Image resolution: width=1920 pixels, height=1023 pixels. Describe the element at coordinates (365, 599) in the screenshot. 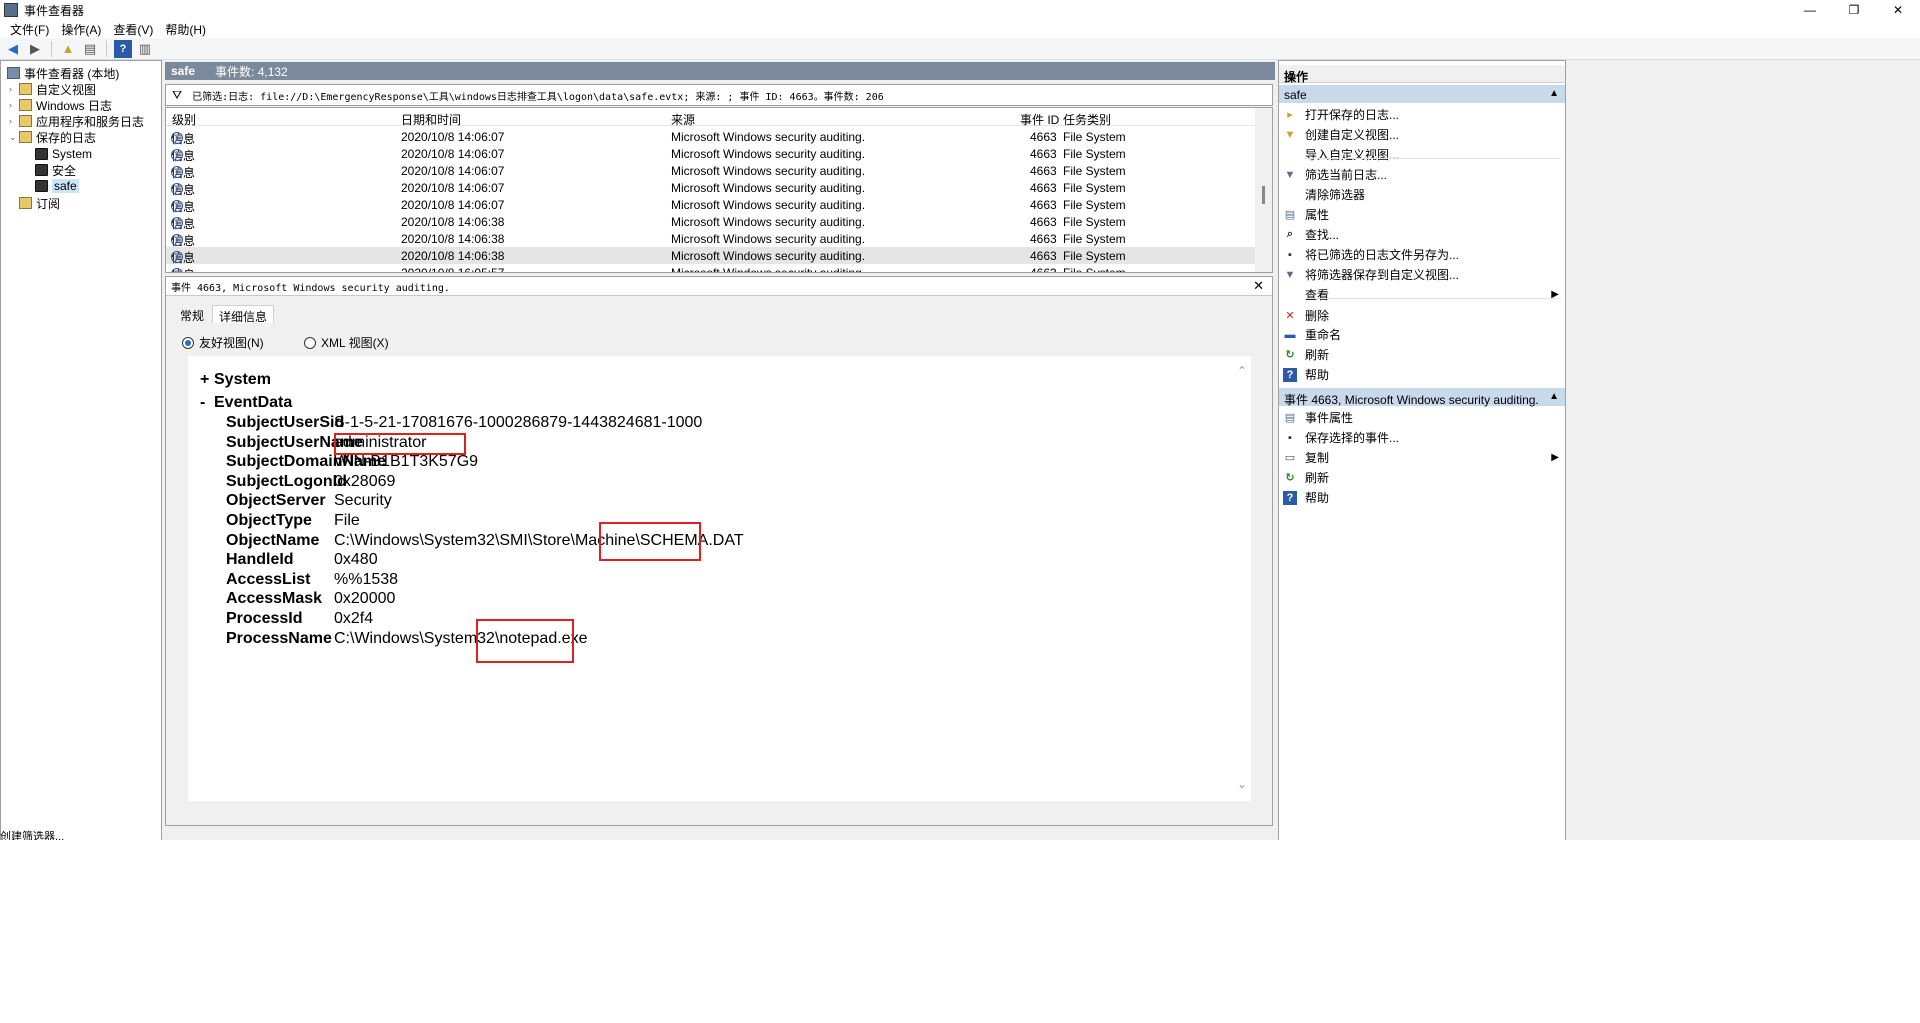

I see `field-value: 0x20000` at that location.